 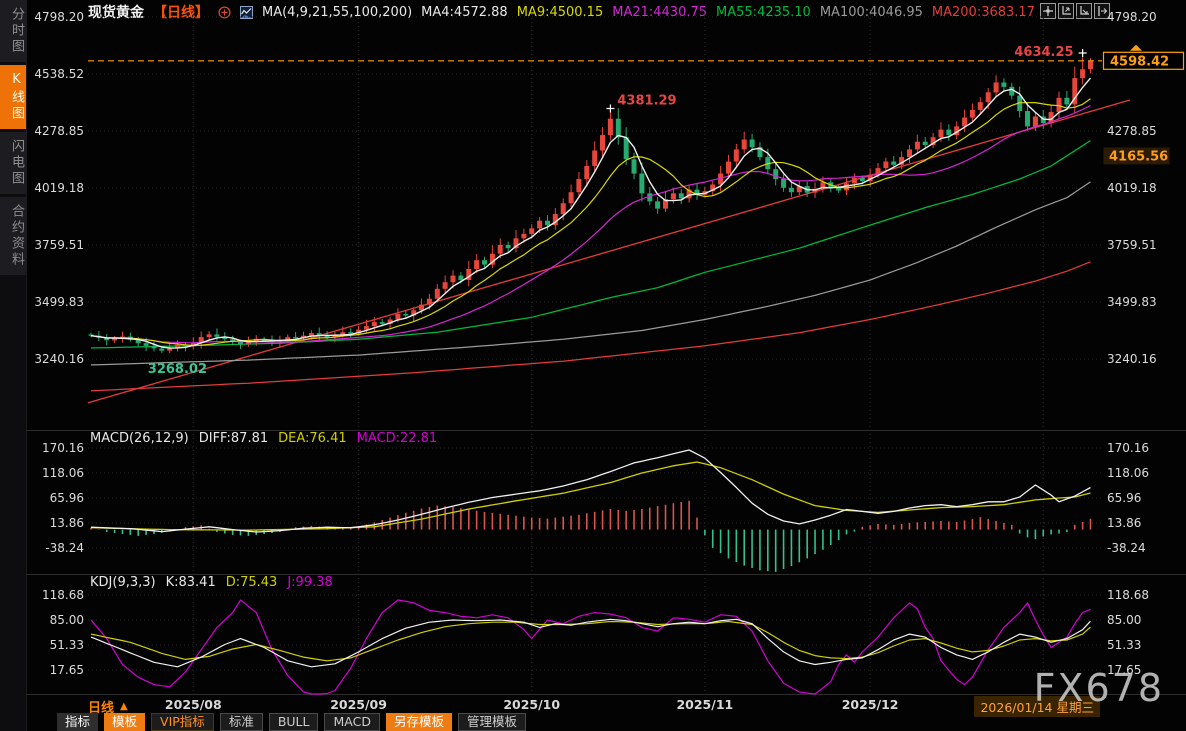 I want to click on x-axis-month-label: 2025/12, so click(x=870, y=704).